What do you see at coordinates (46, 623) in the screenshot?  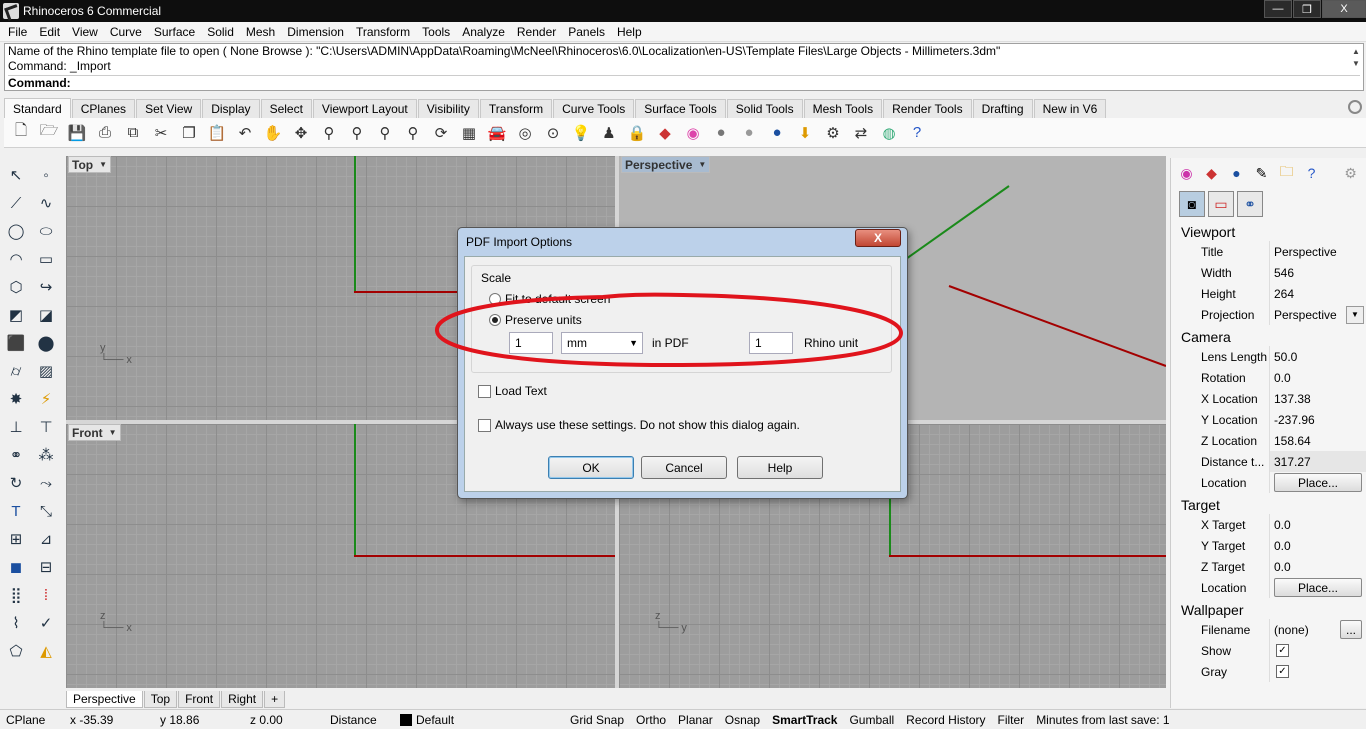 I see `check-icon: ✓` at bounding box center [46, 623].